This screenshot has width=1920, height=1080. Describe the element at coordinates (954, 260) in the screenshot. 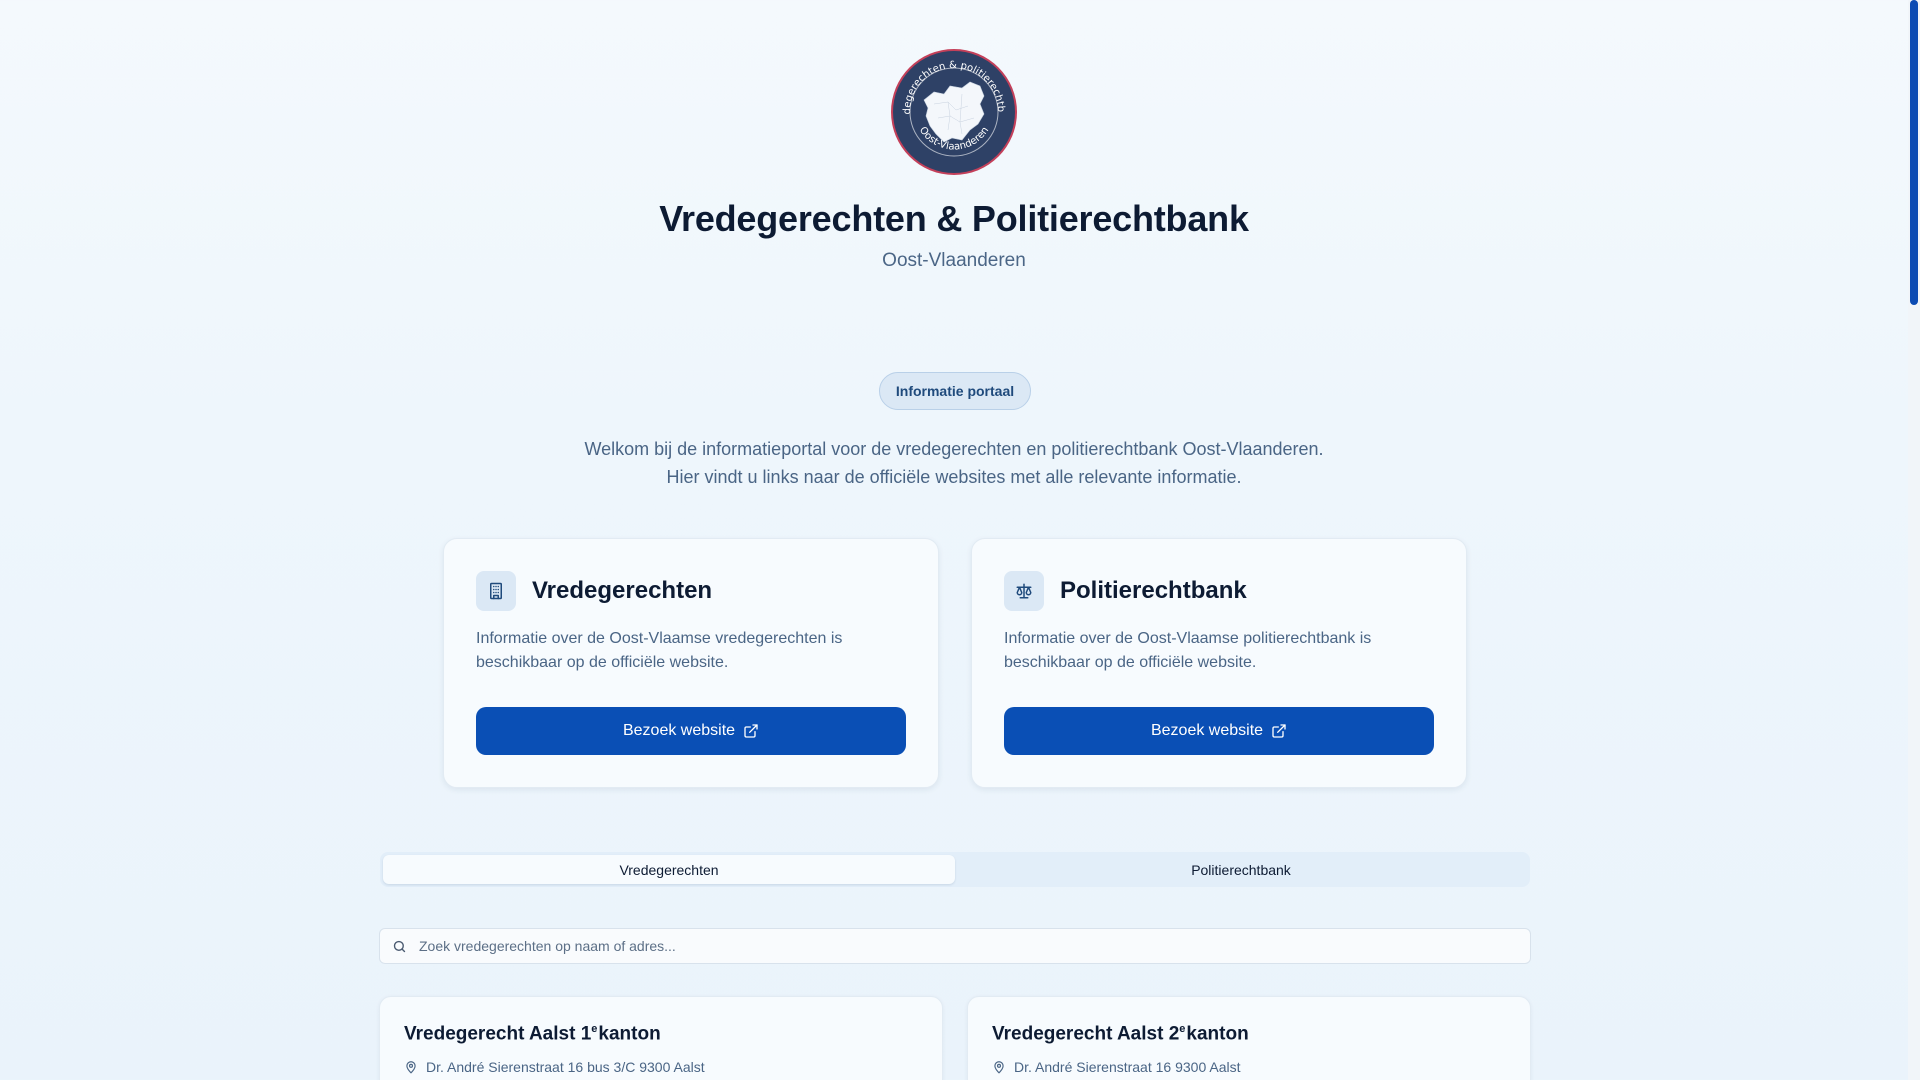

I see `page-subtitle: Oost-Vlaanderen` at that location.